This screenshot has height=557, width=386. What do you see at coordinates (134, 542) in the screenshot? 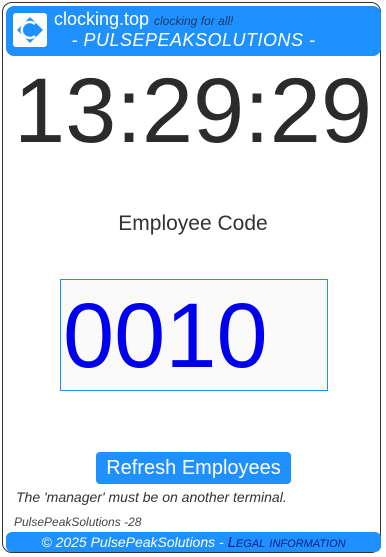
I see `copyright-text: © 2025 PulsePeakSolutions -` at bounding box center [134, 542].